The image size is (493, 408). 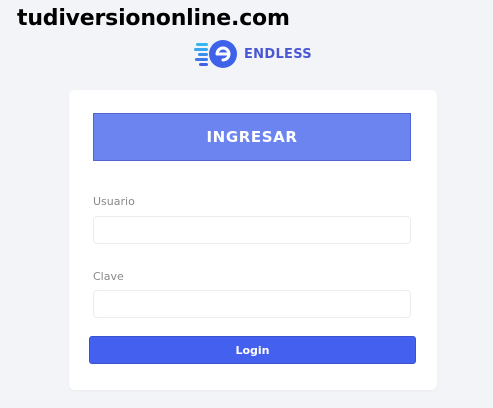 I want to click on watermark-text: tudiversiononline.com, so click(x=153, y=18).